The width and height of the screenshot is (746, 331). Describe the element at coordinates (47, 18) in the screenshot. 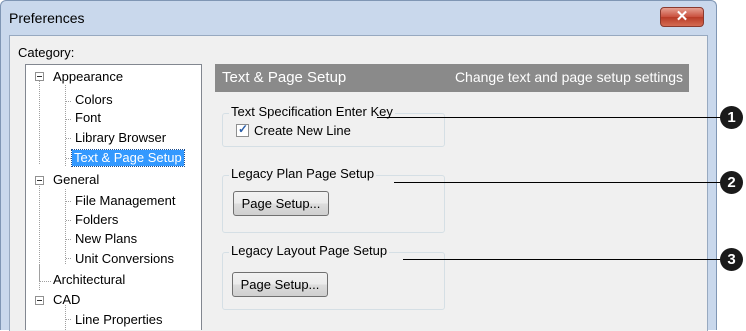

I see `window-title: Preferences` at that location.